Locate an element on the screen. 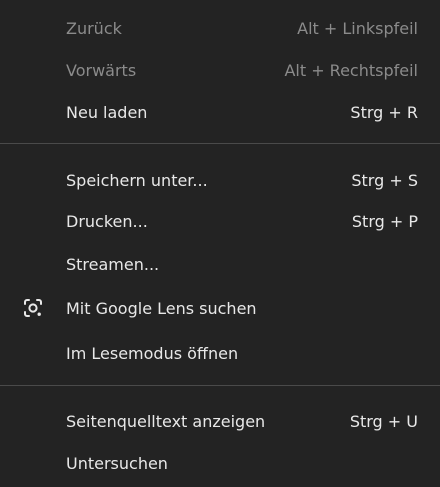  menu-item-view-source: Seitenquelltext anzeigen Strg + U is located at coordinates (220, 421).